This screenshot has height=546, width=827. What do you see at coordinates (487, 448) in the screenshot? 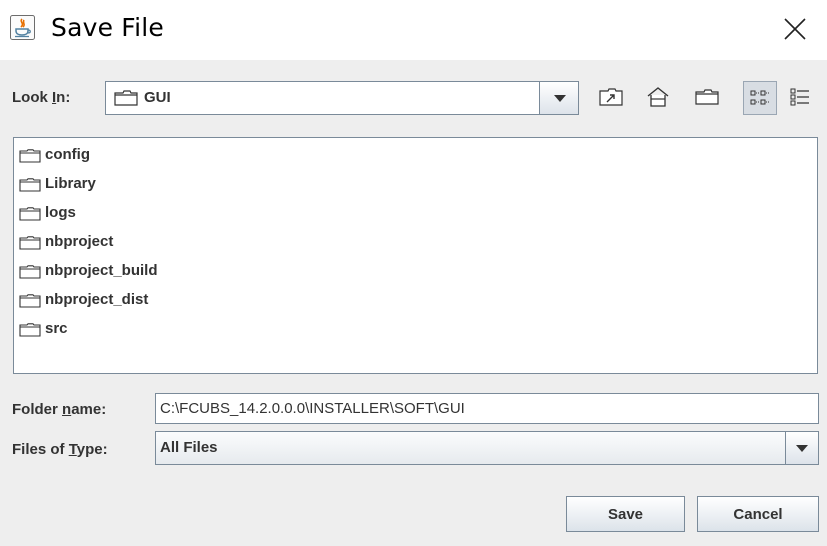
I see `files-of-type-combo: All Files` at bounding box center [487, 448].